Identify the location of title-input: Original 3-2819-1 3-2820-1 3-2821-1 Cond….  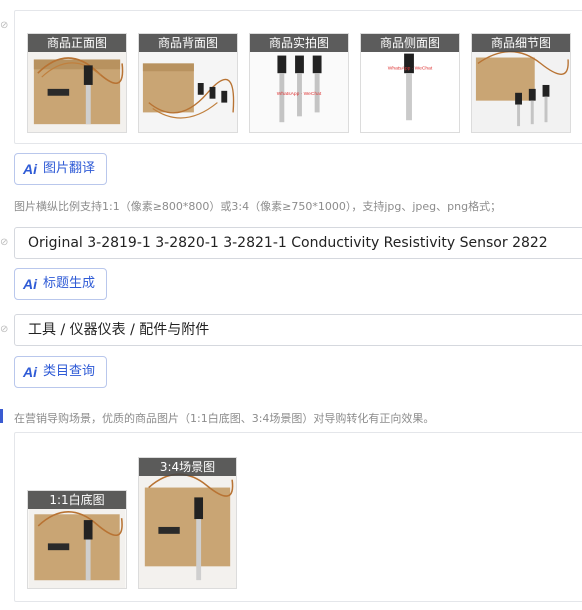
(298, 243).